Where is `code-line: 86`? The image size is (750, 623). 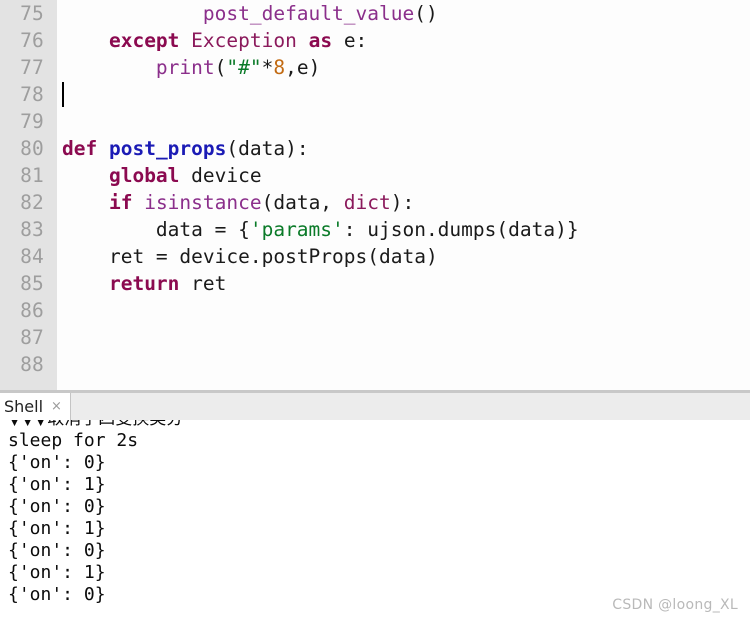 code-line: 86 is located at coordinates (375, 310).